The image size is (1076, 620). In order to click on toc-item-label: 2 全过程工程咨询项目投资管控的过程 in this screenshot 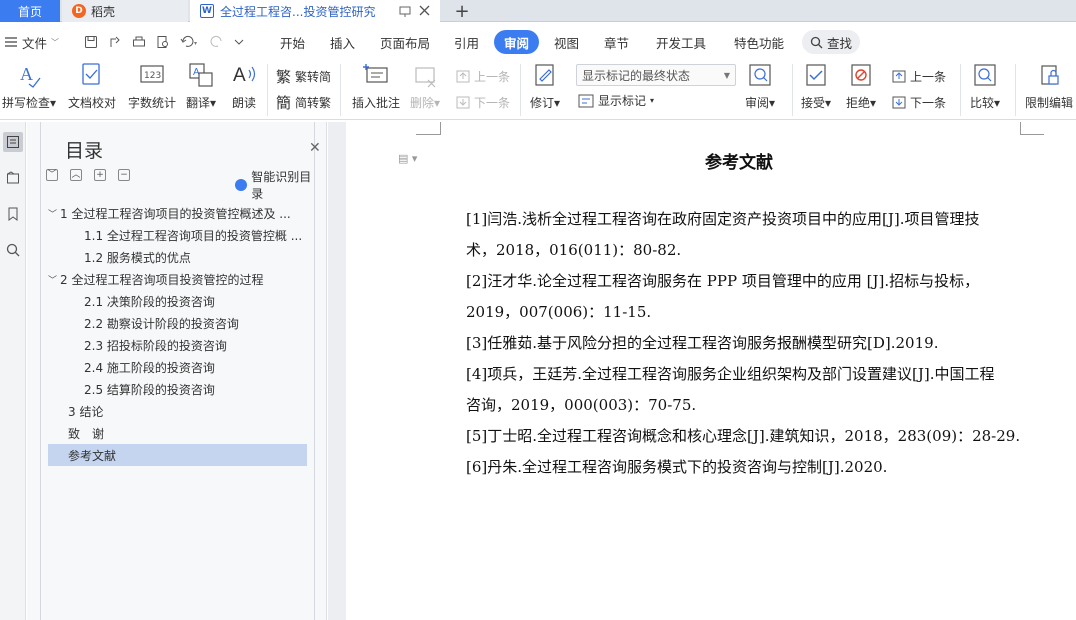, I will do `click(162, 279)`.